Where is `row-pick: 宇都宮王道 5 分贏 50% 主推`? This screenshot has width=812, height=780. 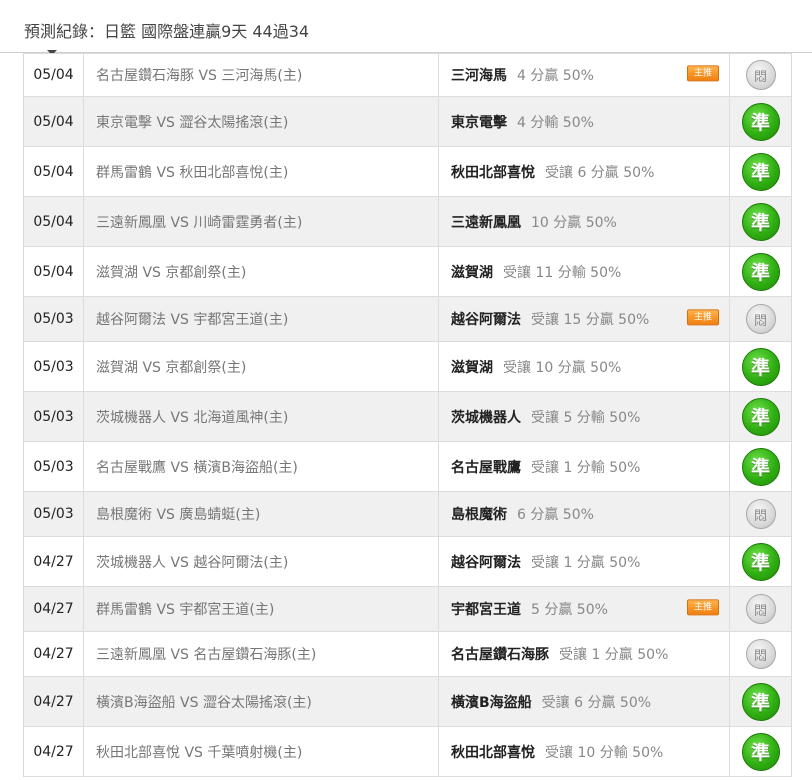
row-pick: 宇都宮王道 5 分贏 50% 主推 is located at coordinates (584, 609).